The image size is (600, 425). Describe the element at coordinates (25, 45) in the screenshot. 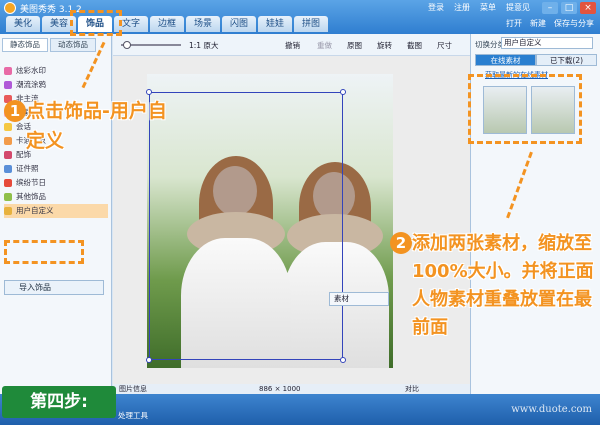

I see `tab-static-decor: 静态饰品` at that location.